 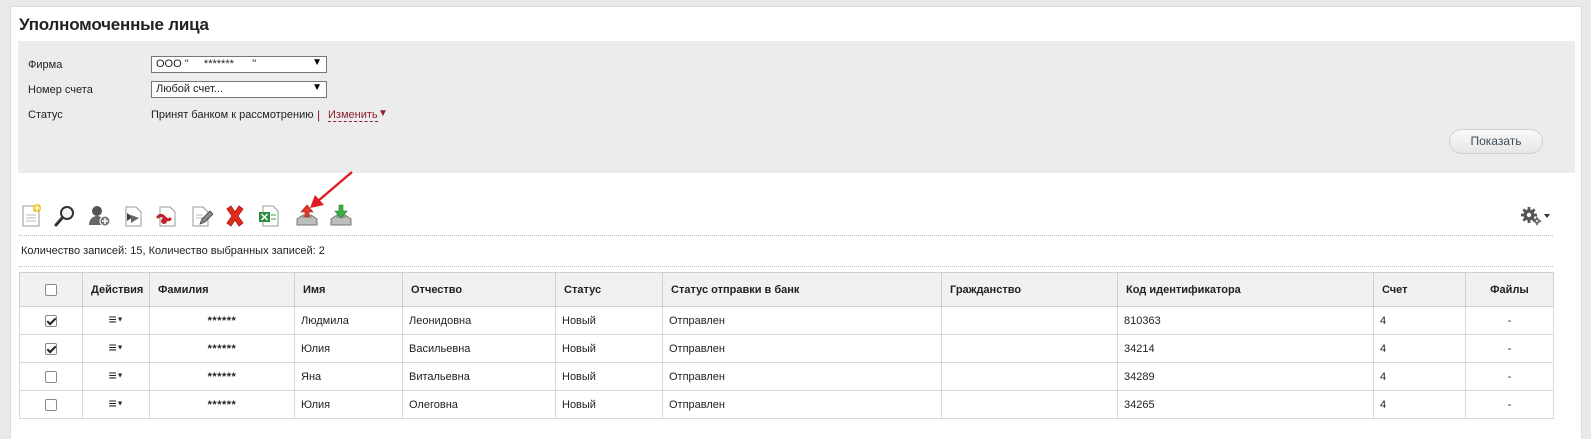 What do you see at coordinates (239, 64) in the screenshot?
I see `firm-select: ООО " ******* " ▼` at bounding box center [239, 64].